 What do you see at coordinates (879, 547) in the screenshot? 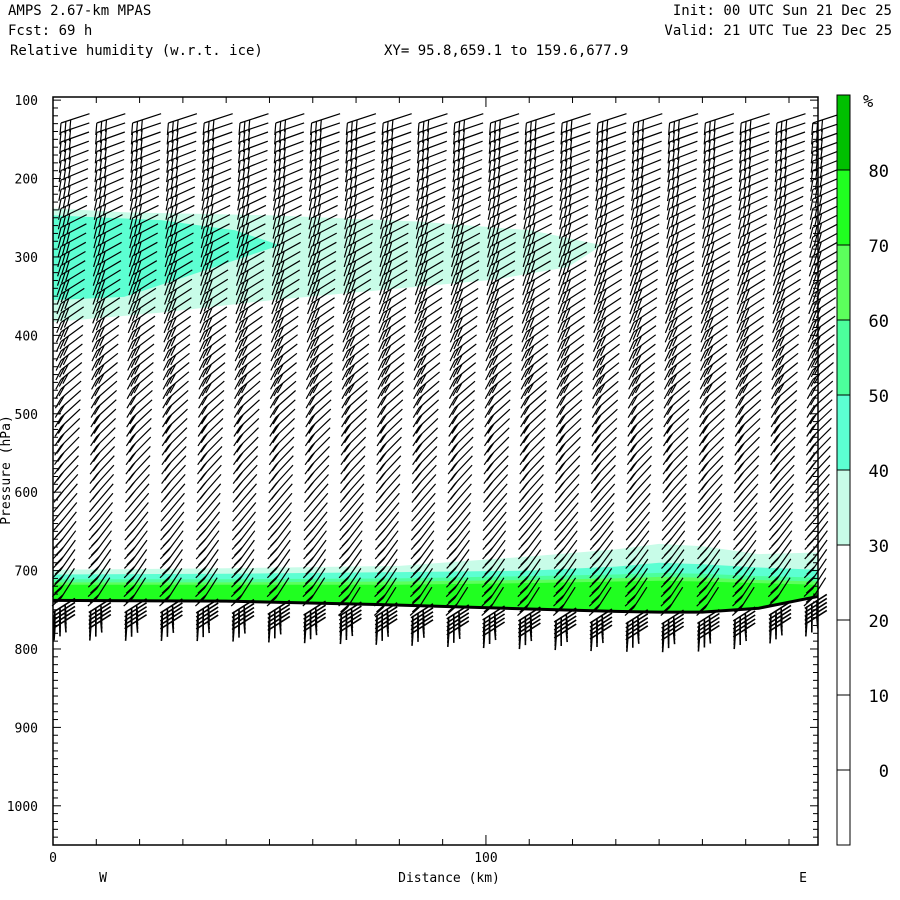
I see `colorbar-label: 30` at bounding box center [879, 547].